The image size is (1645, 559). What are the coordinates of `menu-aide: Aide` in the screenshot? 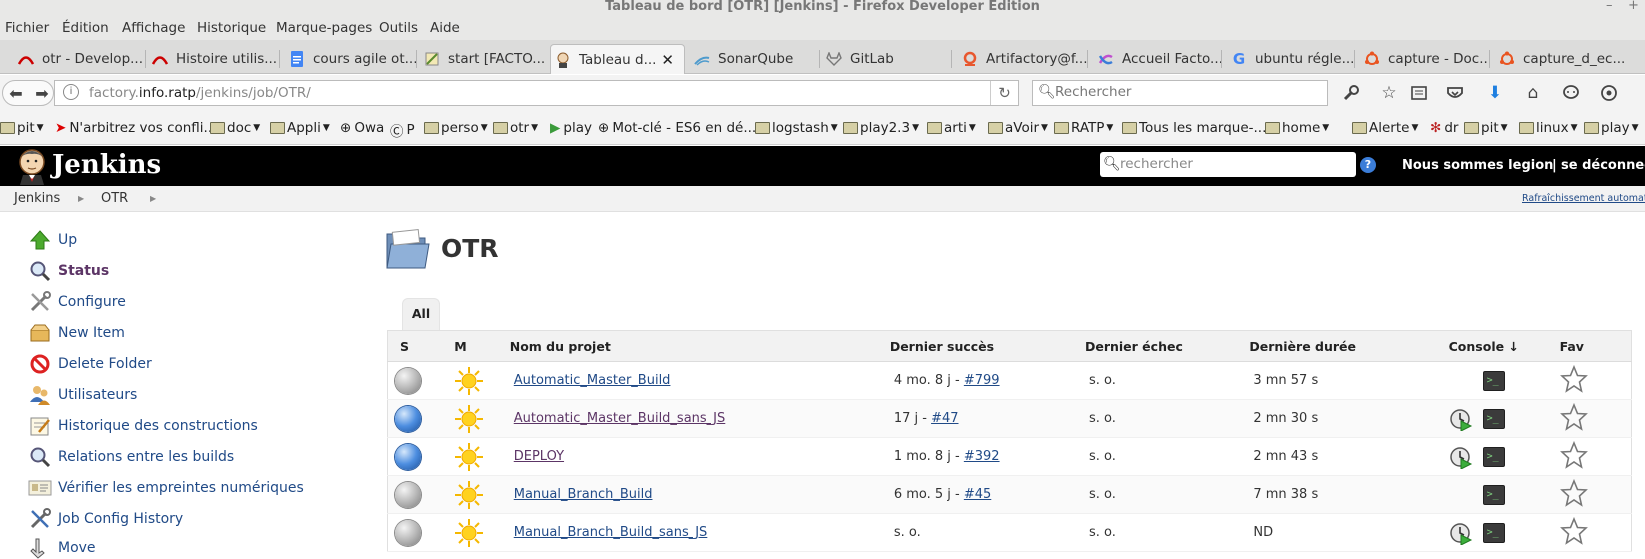 It's located at (445, 28).